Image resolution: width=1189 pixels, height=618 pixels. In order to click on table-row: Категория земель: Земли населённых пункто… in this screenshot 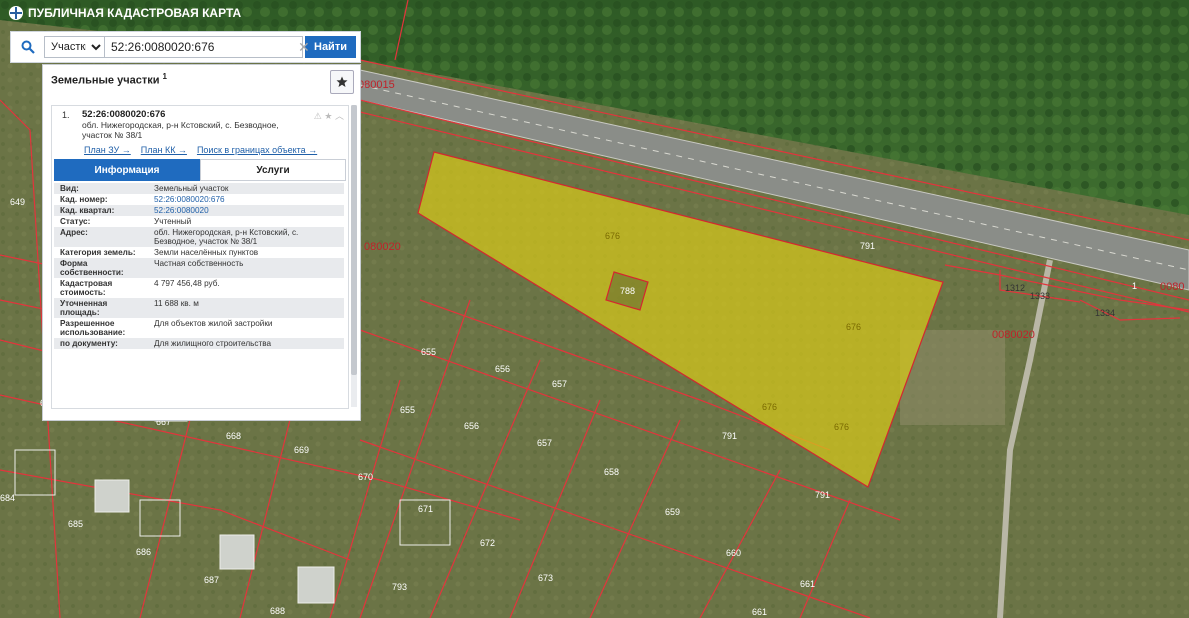, I will do `click(159, 252)`.